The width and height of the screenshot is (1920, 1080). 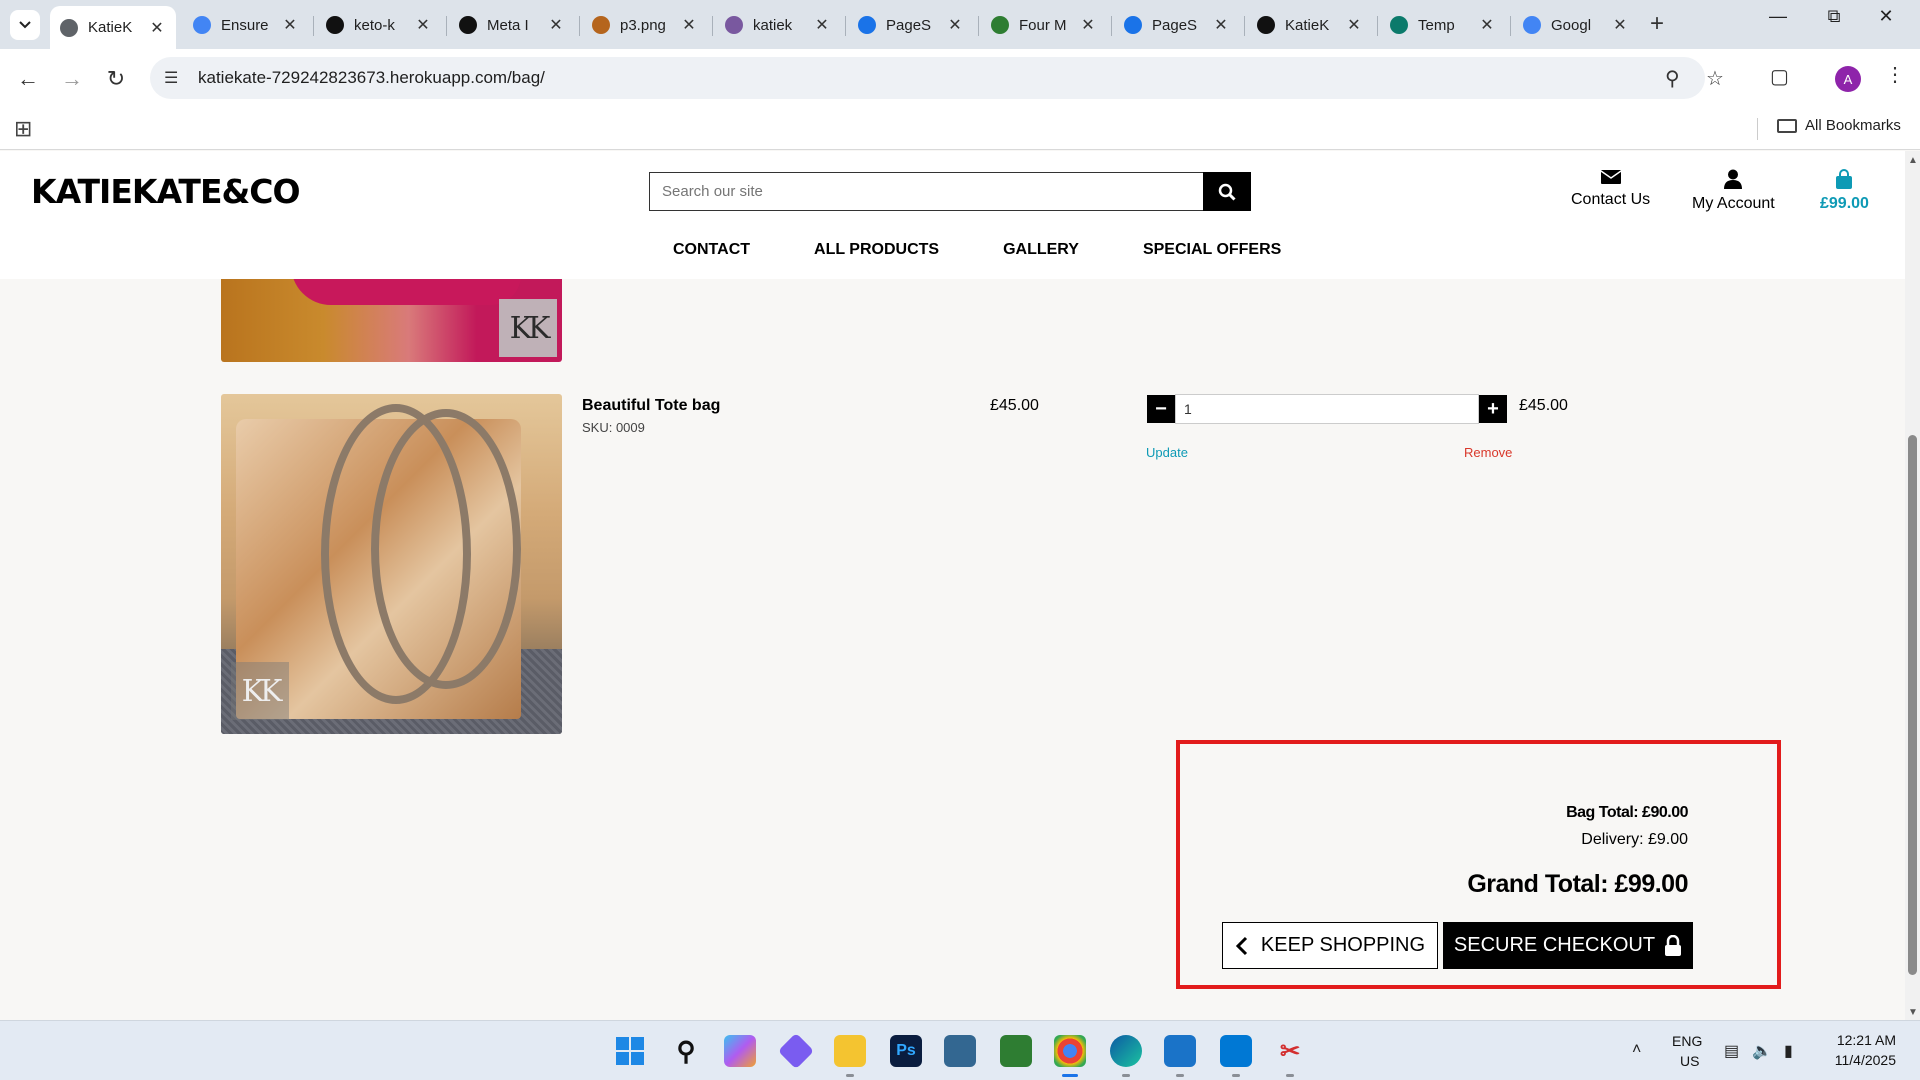 I want to click on tab-search-button, so click(x=25, y=25).